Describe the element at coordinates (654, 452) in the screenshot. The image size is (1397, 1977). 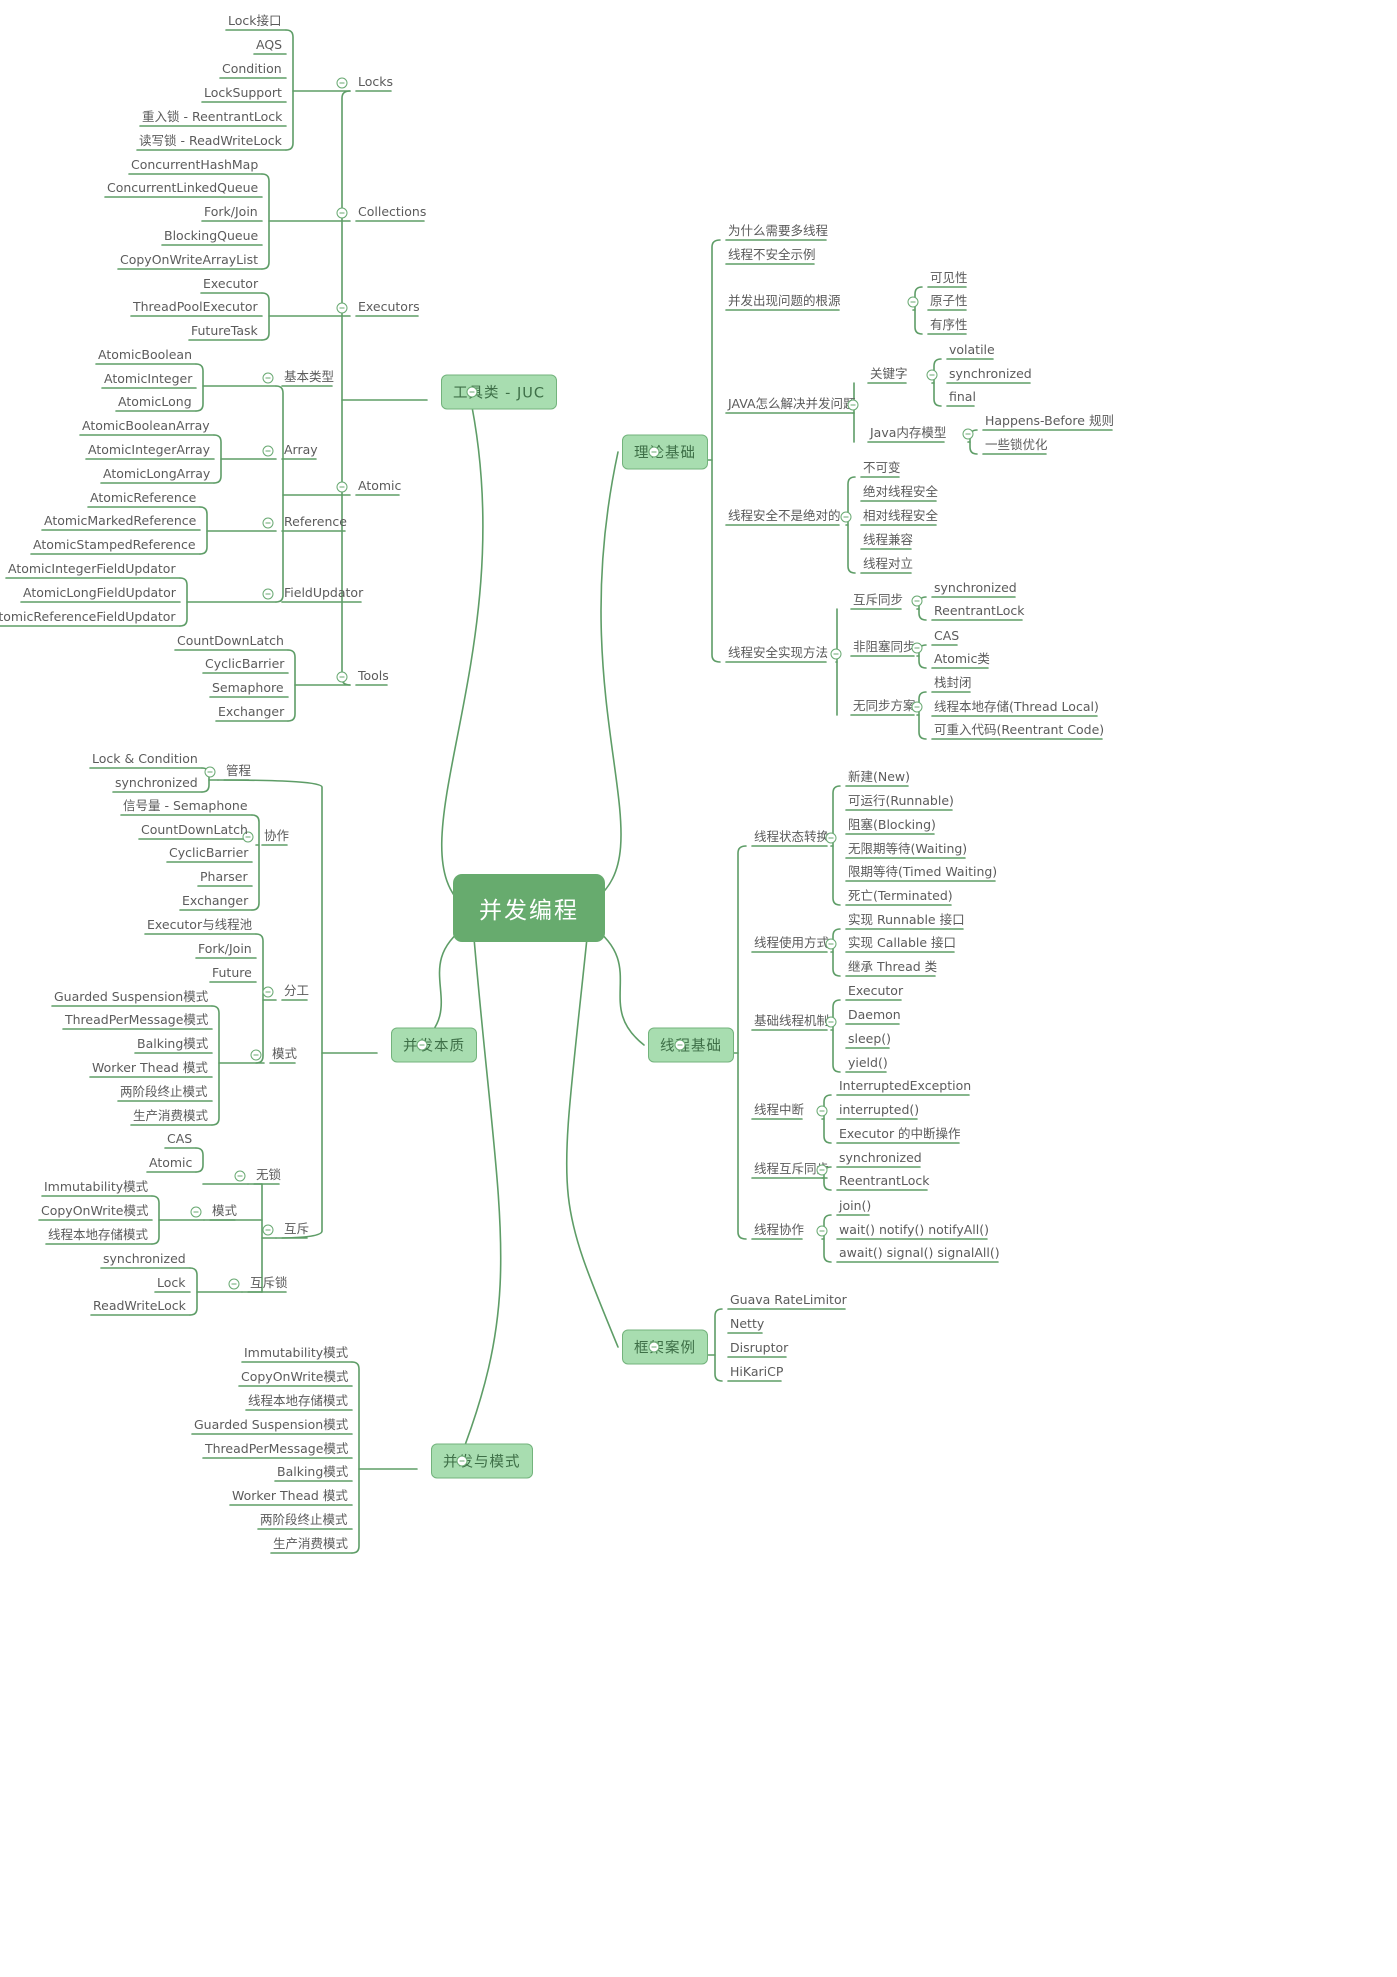
I see `toggle-theory` at that location.